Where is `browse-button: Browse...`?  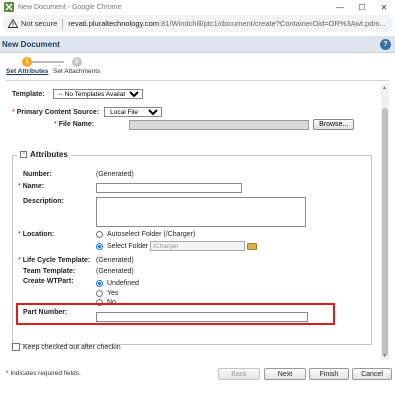 browse-button: Browse... is located at coordinates (334, 124).